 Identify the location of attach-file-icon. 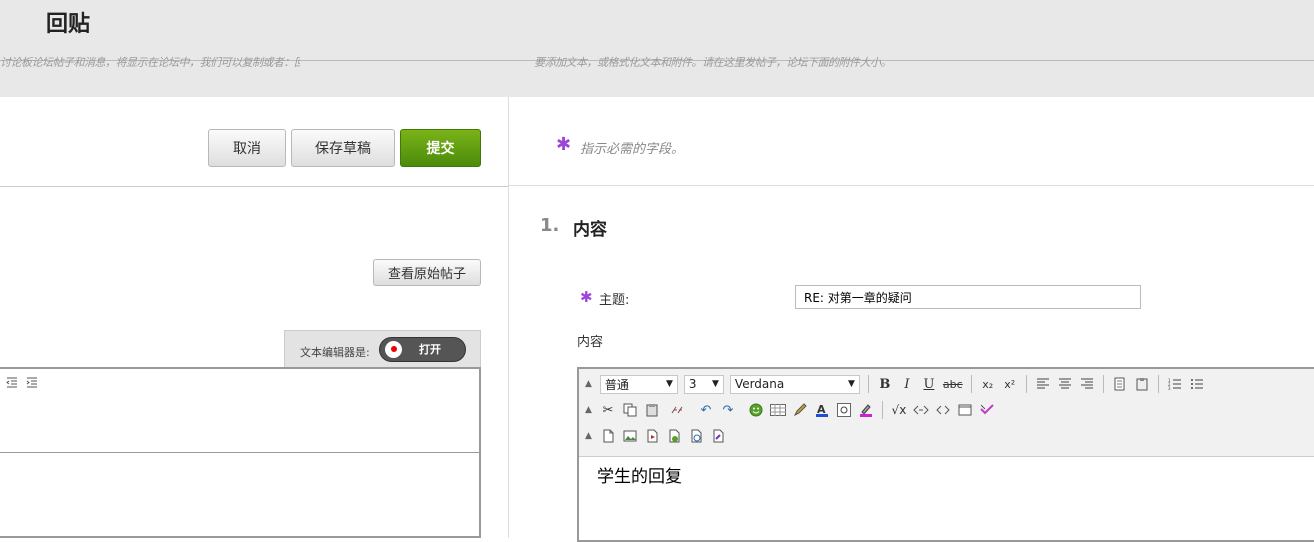
(608, 436).